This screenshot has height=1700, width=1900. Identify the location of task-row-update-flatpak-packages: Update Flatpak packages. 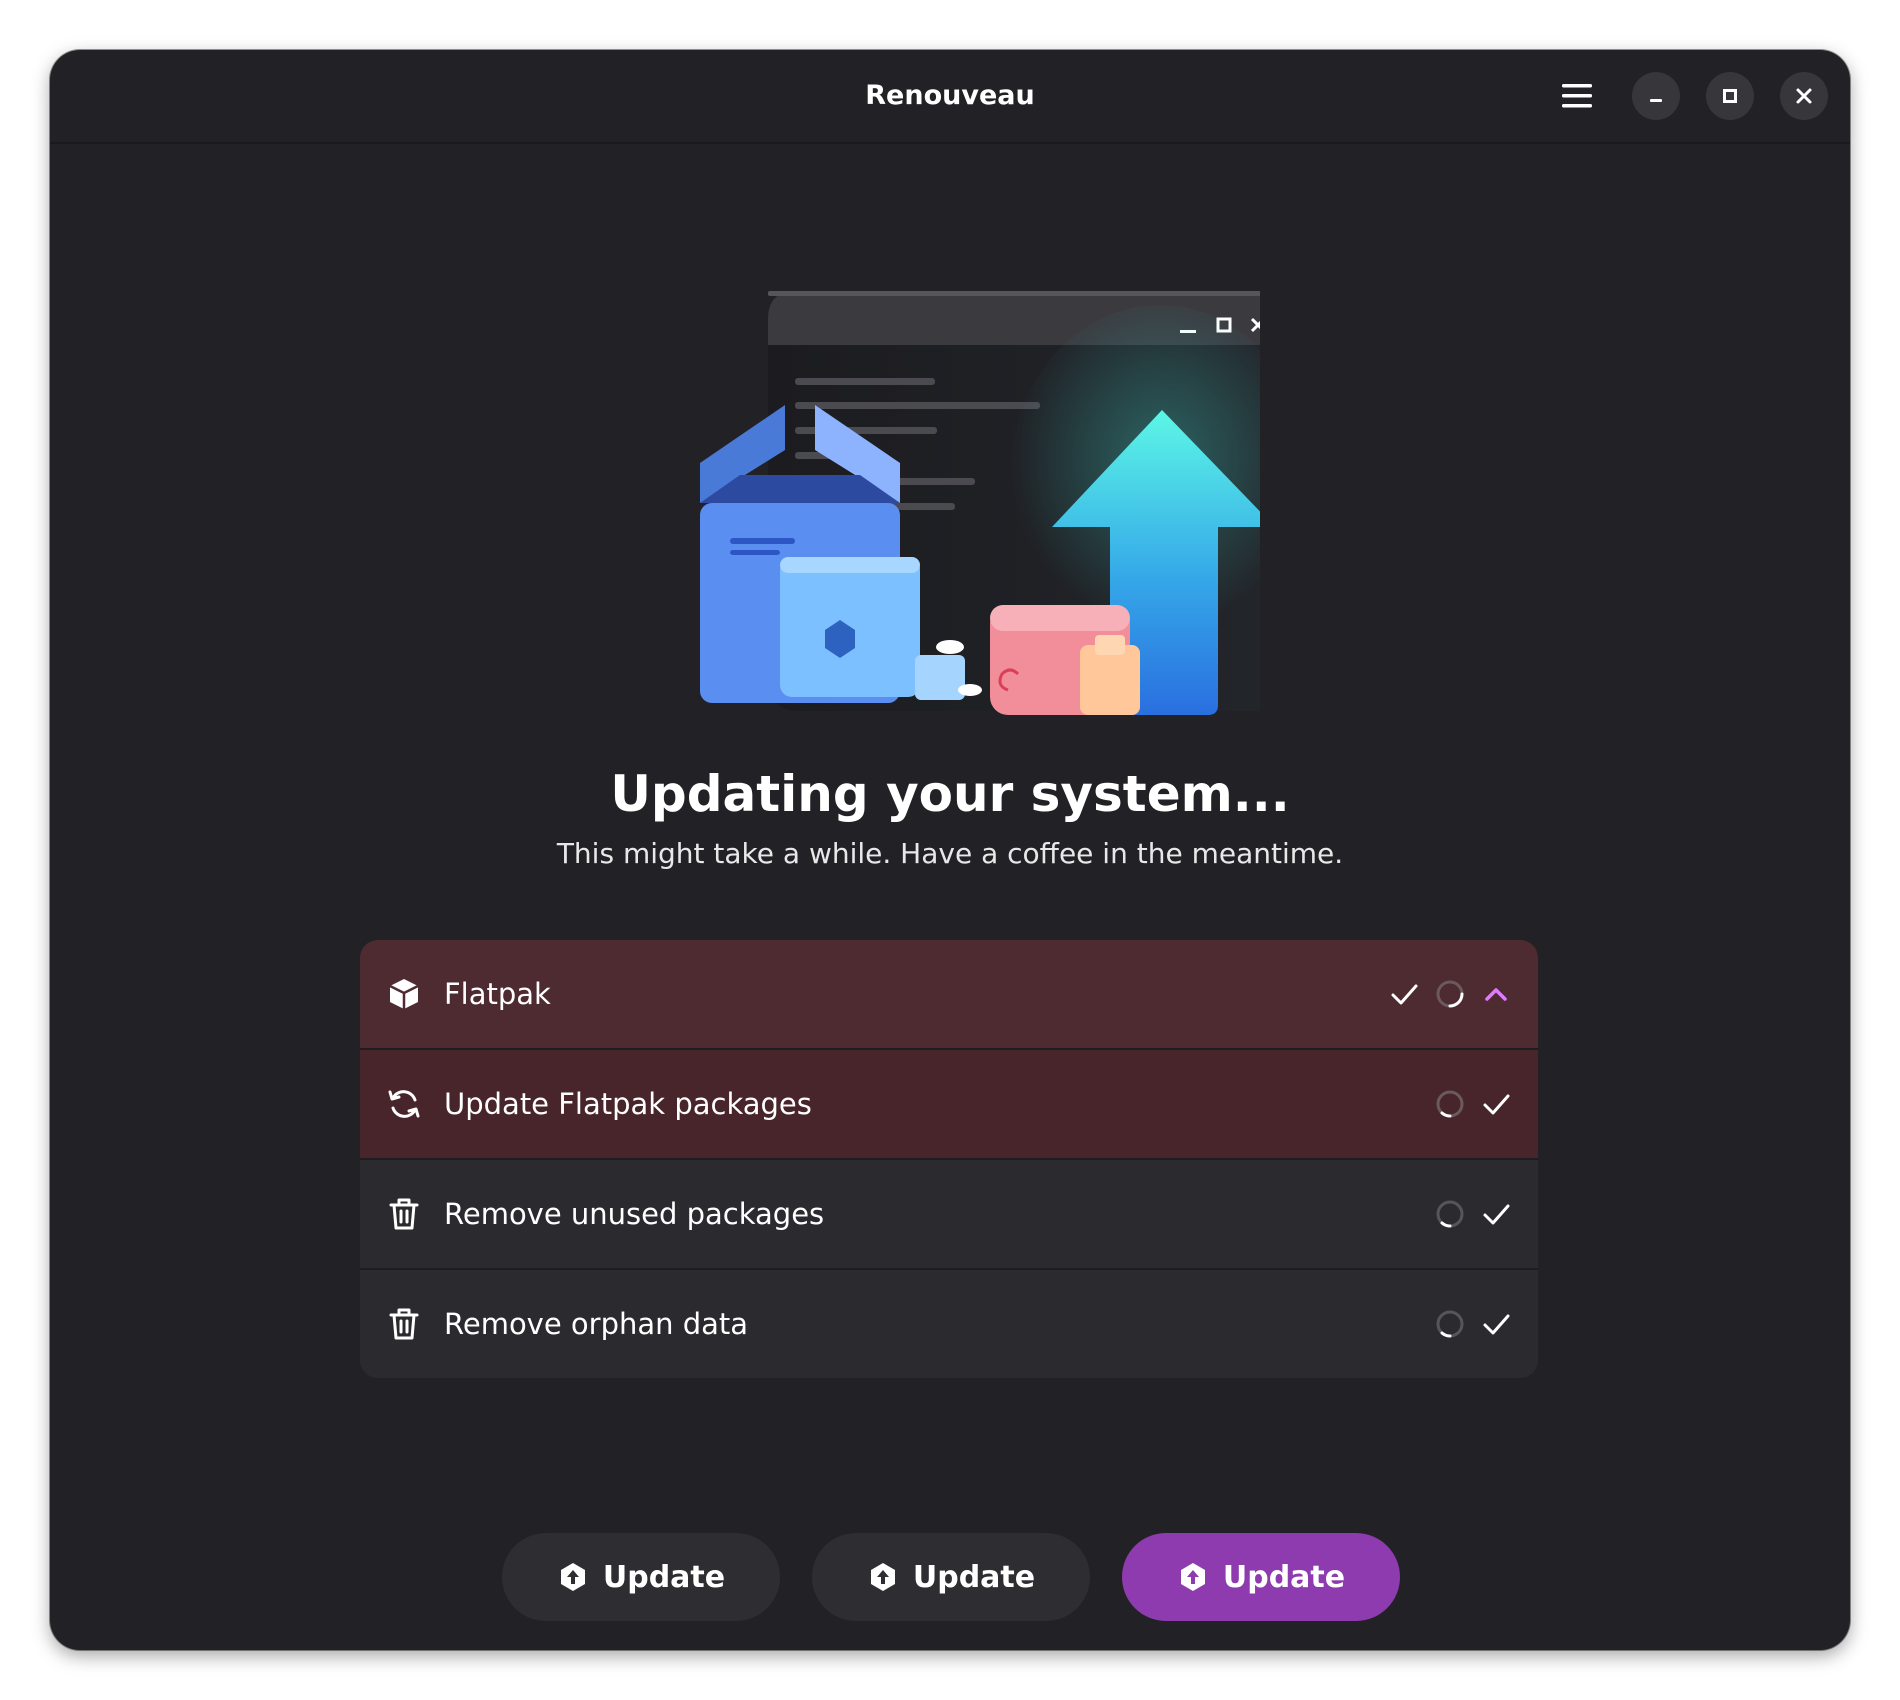
(949, 1105).